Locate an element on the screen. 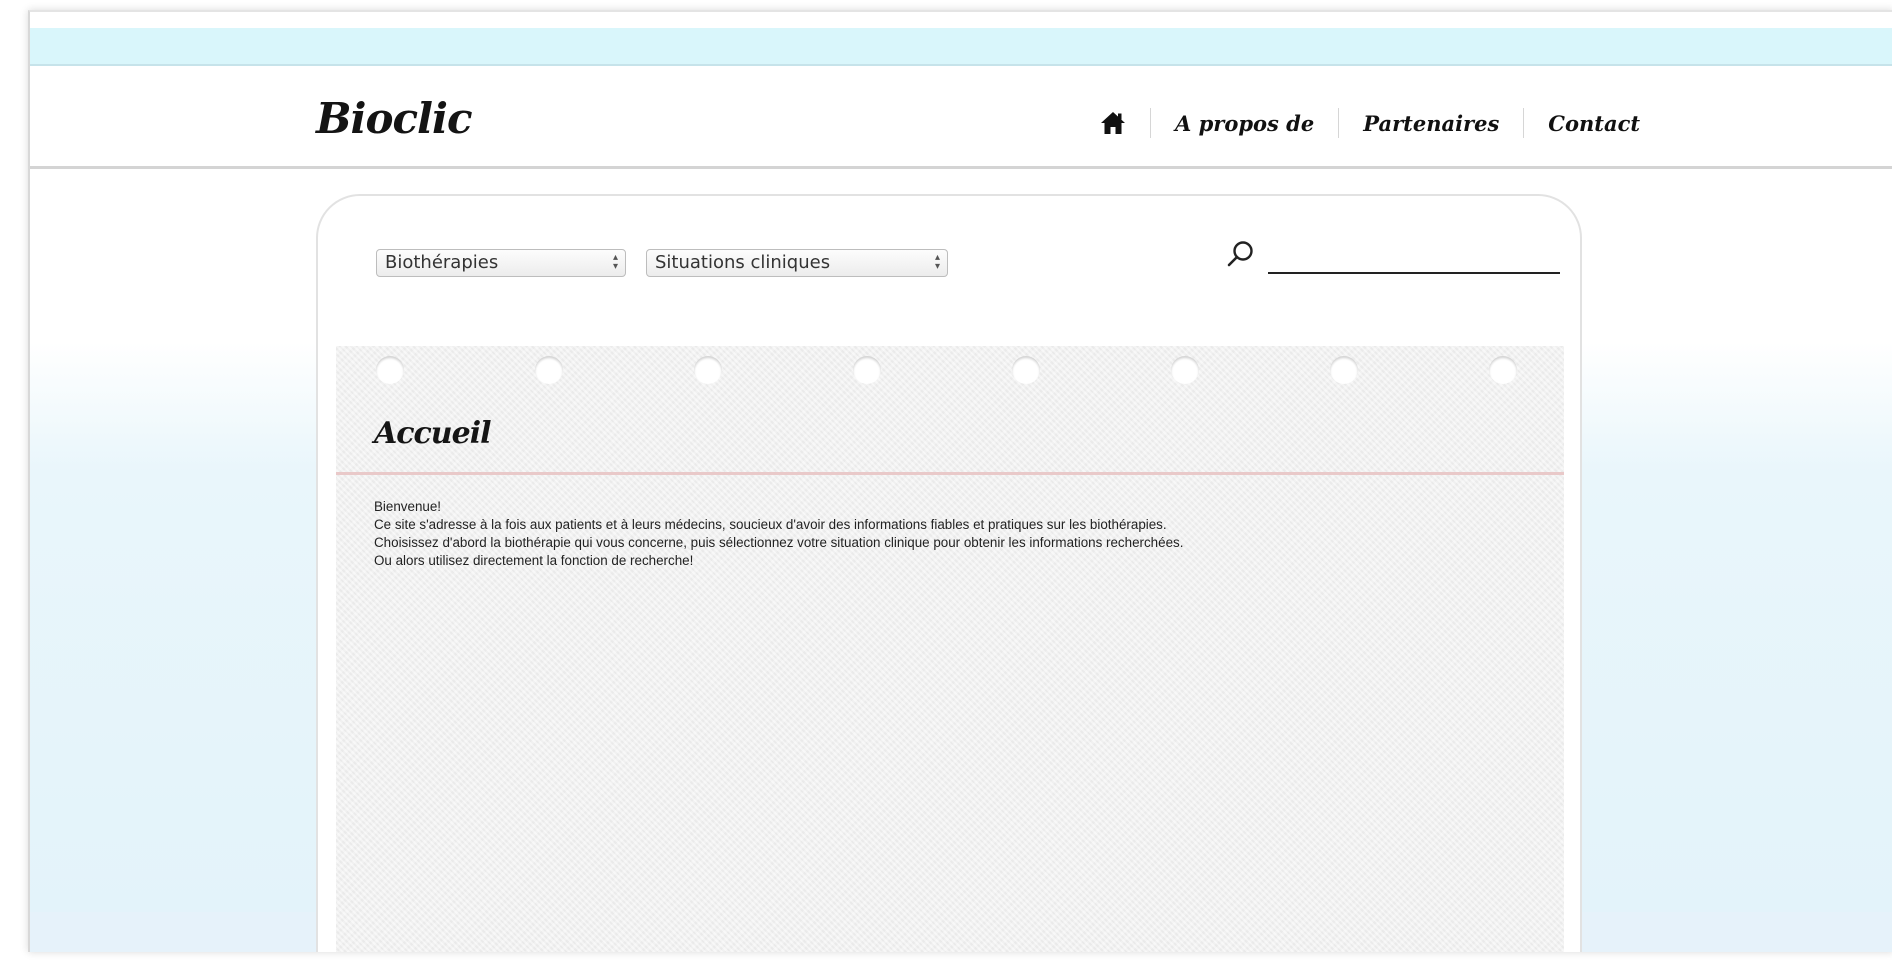 This screenshot has height=960, width=1892. margin-rule is located at coordinates (950, 473).